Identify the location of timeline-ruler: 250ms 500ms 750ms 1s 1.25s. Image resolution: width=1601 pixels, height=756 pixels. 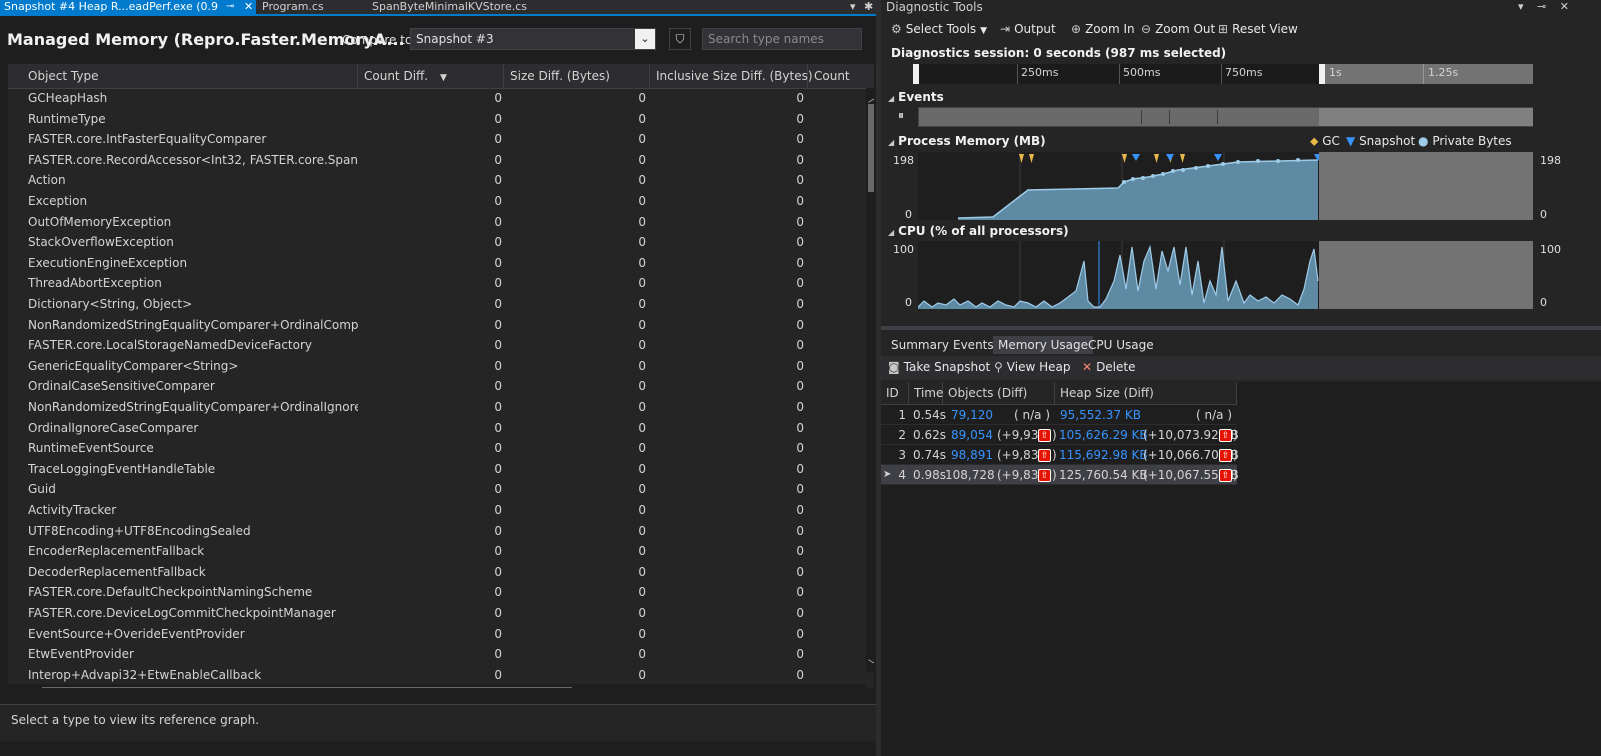
(1223, 74).